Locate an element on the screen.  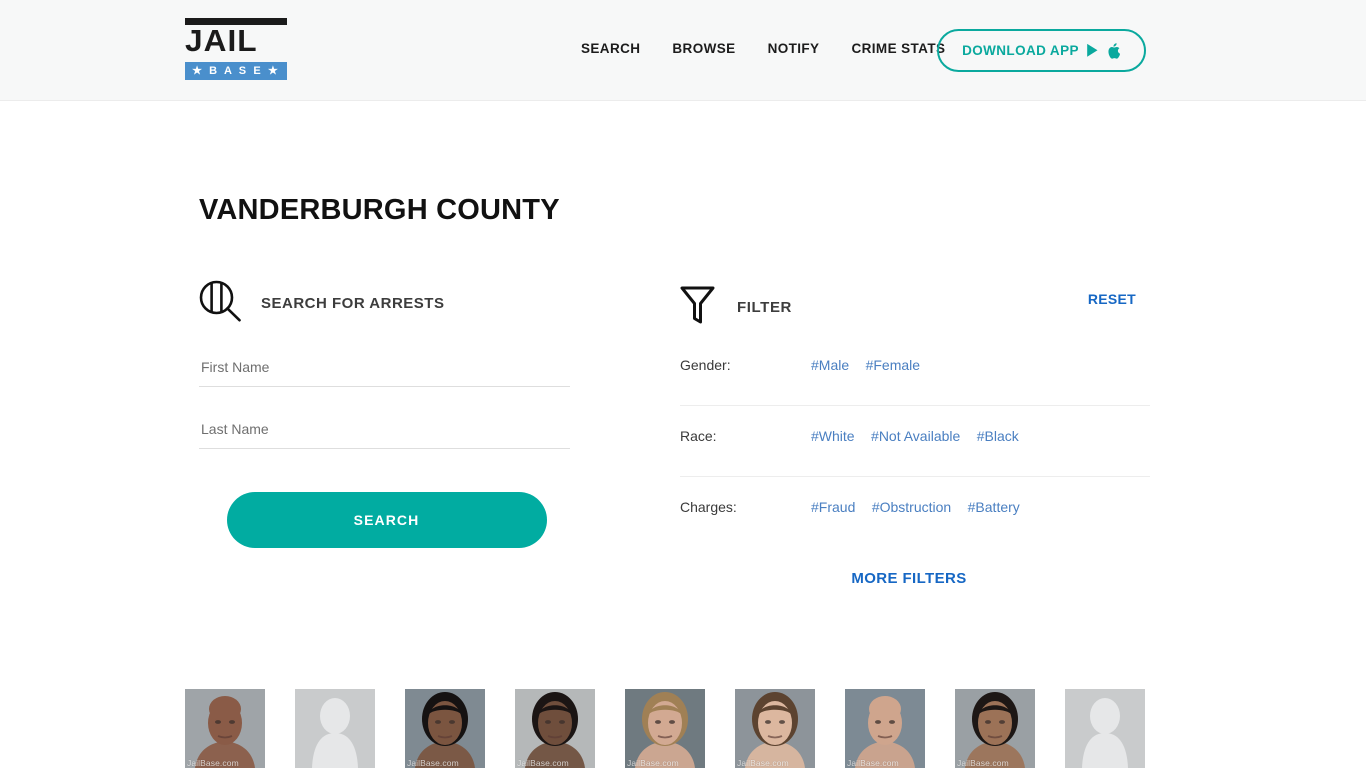
filter-row-race: Race: #White #Not Available #Black is located at coordinates (915, 441).